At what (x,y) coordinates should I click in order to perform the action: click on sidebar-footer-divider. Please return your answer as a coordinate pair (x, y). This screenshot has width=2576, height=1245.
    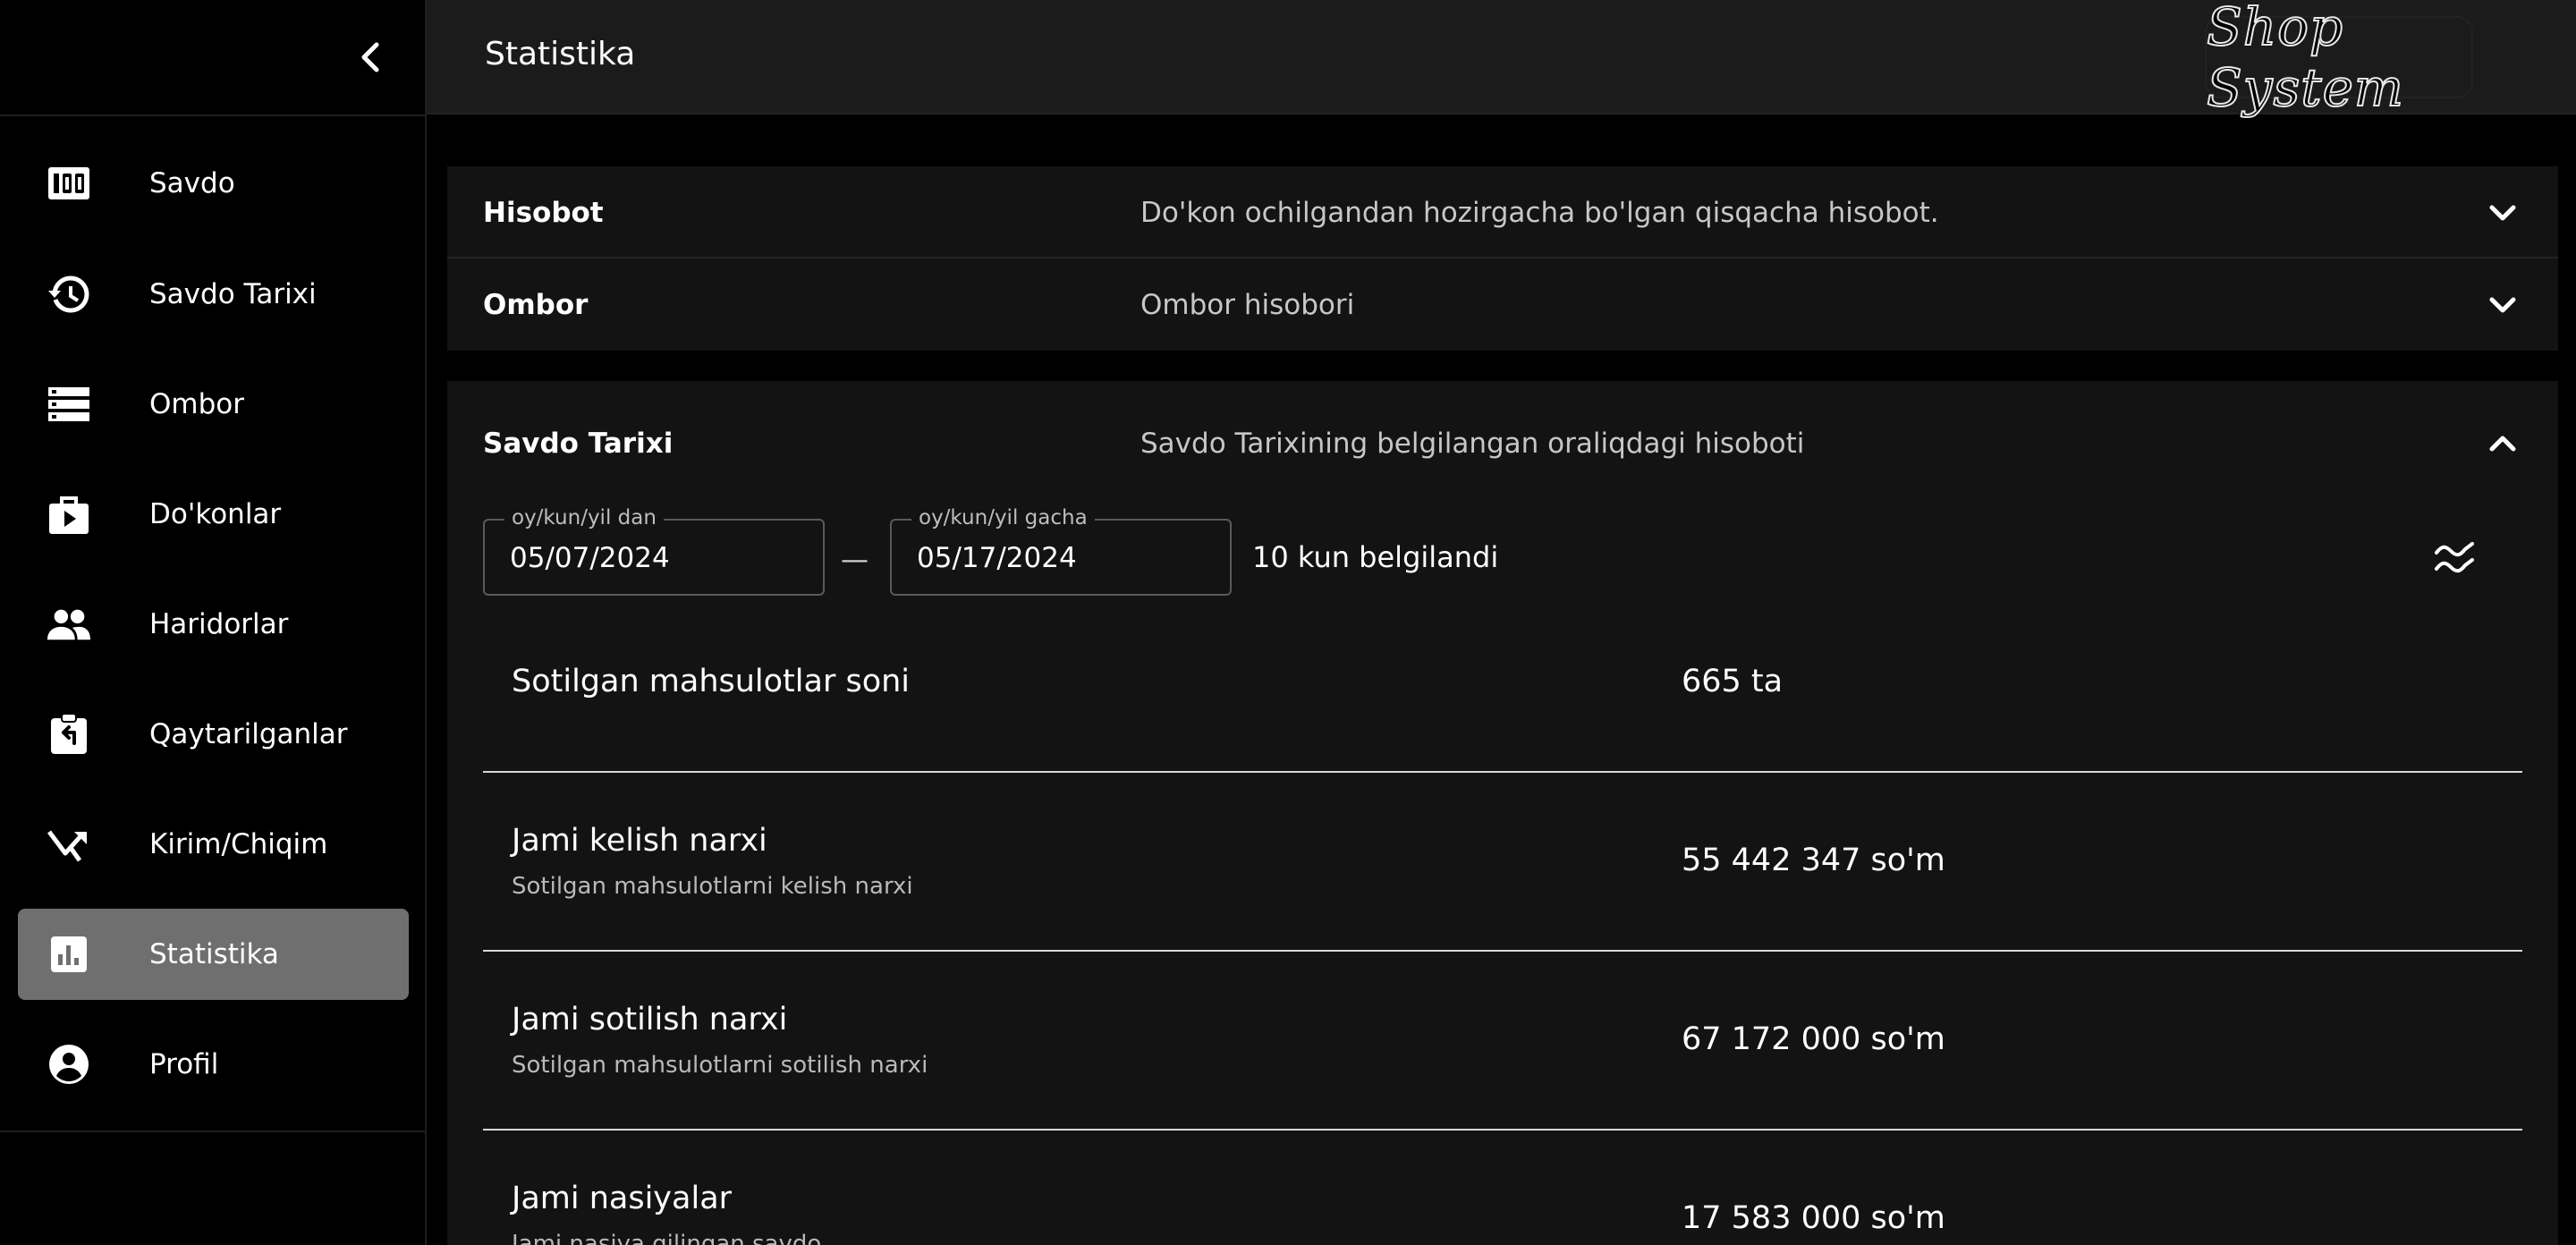
    Looking at the image, I should click on (212, 1132).